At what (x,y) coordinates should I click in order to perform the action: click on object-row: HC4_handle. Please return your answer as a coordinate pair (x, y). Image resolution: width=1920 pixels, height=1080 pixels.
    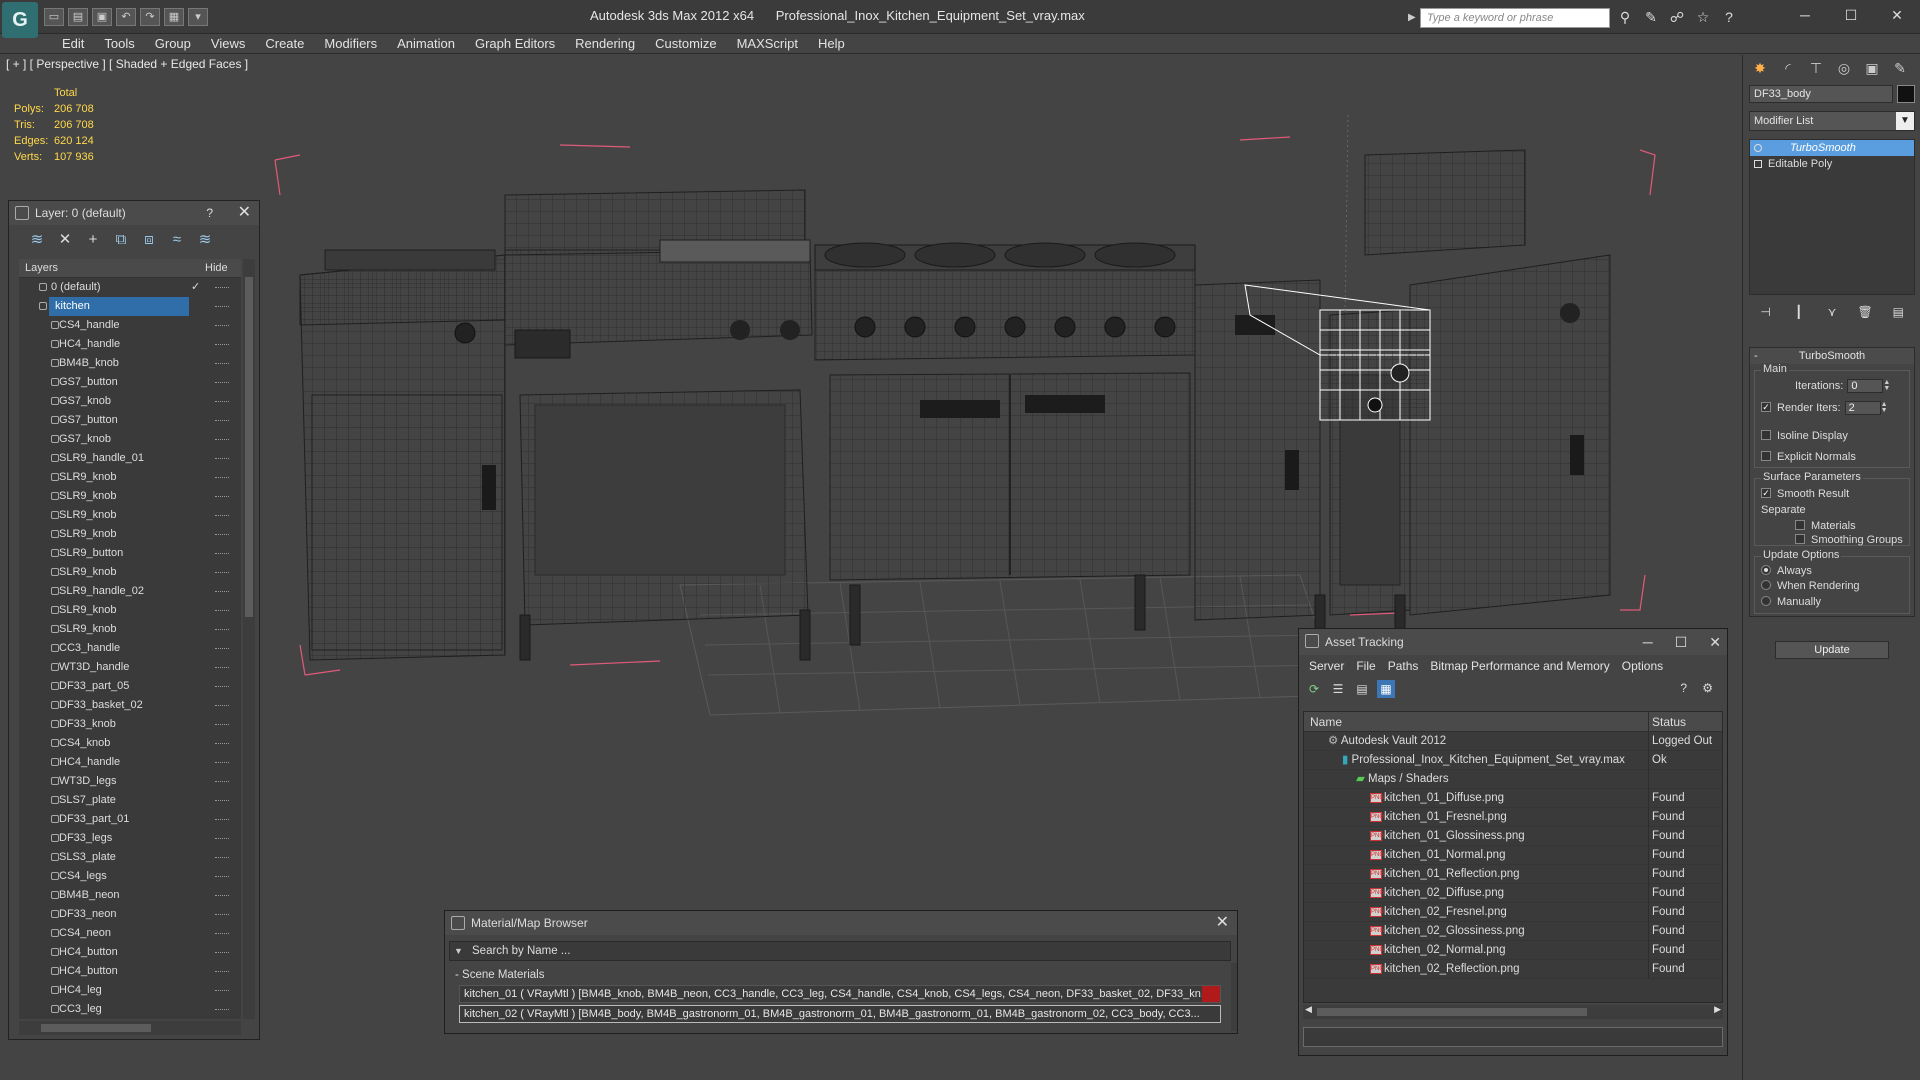
    Looking at the image, I should click on (130, 762).